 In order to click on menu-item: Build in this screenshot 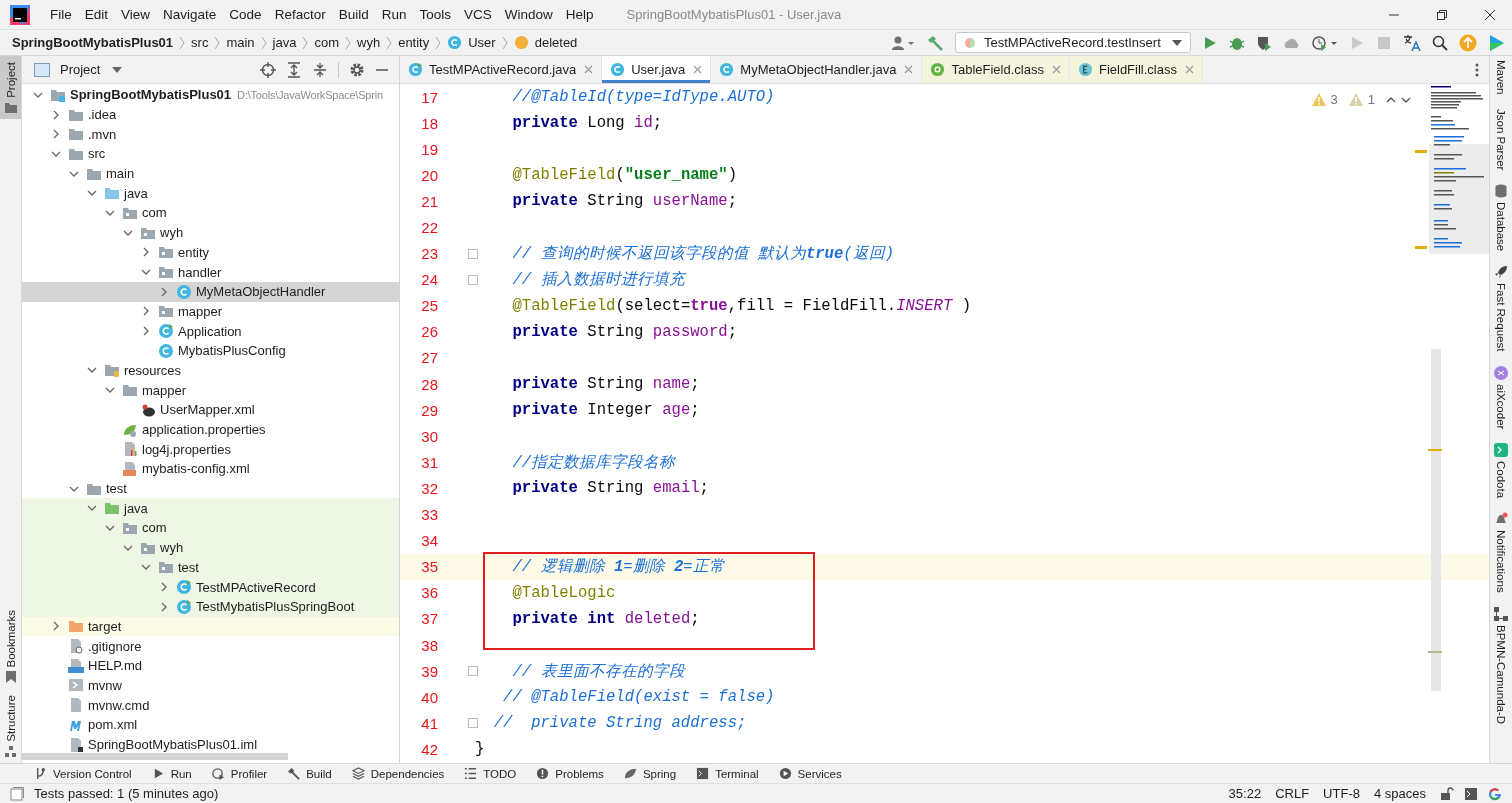, I will do `click(353, 14)`.